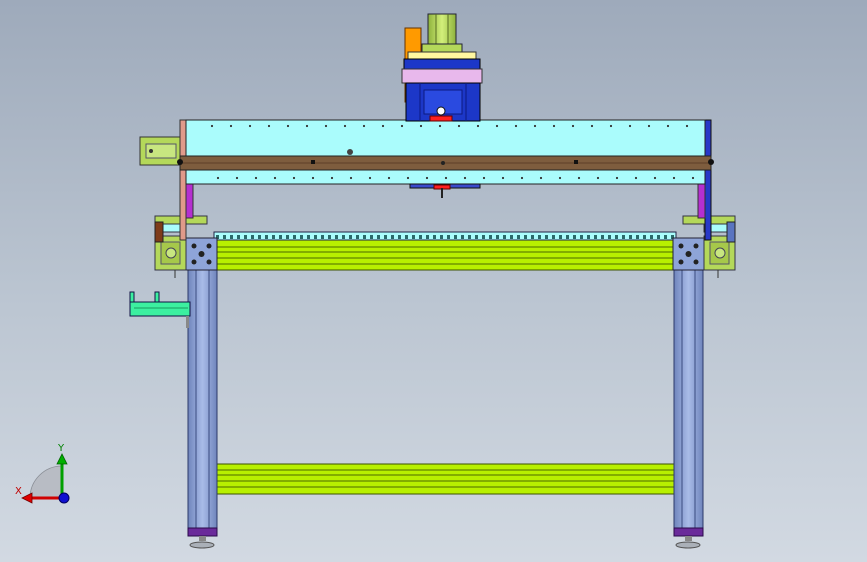 The height and width of the screenshot is (562, 867). Describe the element at coordinates (61, 448) in the screenshot. I see `y-axis-label: Y` at that location.